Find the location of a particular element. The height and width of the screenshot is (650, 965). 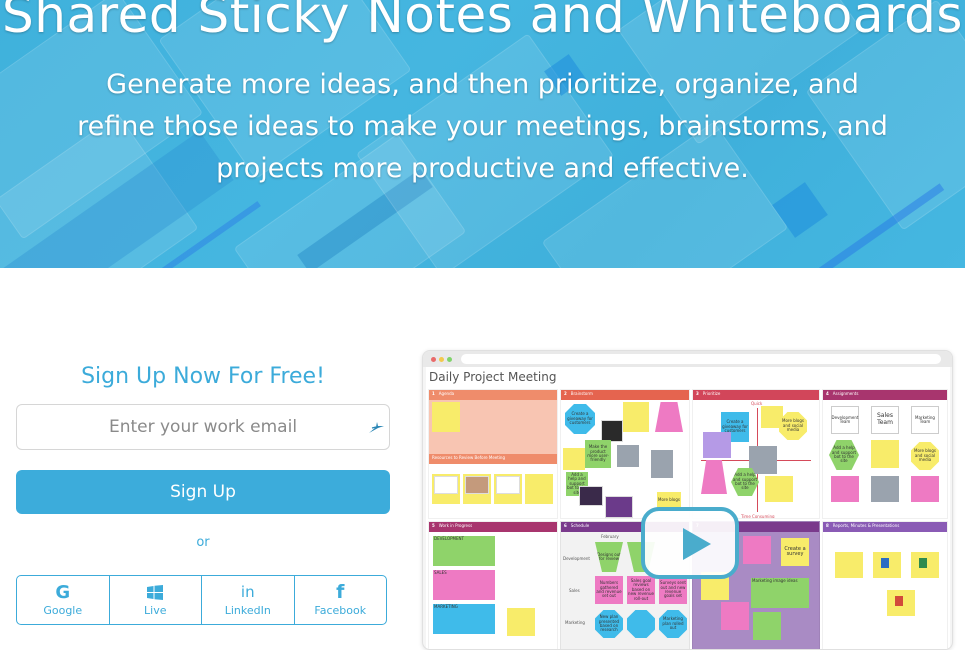

window-dot-green is located at coordinates (449, 359).